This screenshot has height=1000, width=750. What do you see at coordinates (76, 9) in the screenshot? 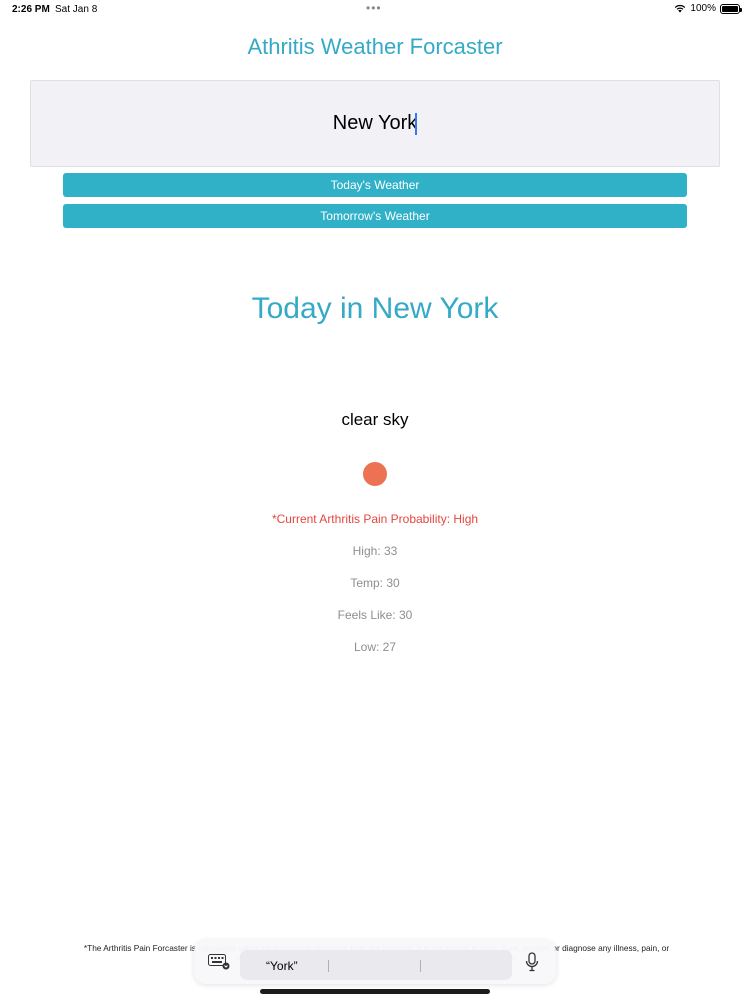
I see `status-date: Sat Jan 8` at bounding box center [76, 9].